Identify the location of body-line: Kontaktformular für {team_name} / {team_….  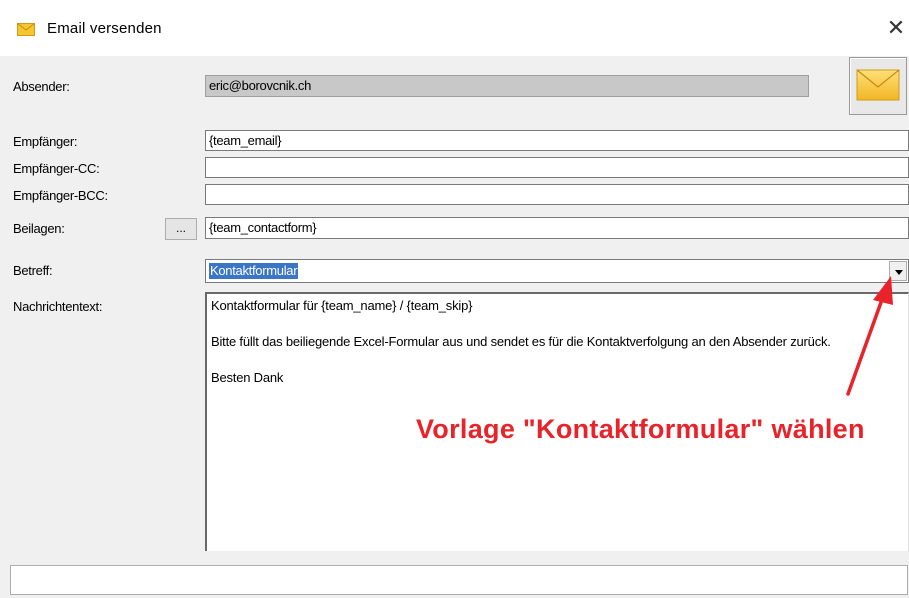
(342, 305).